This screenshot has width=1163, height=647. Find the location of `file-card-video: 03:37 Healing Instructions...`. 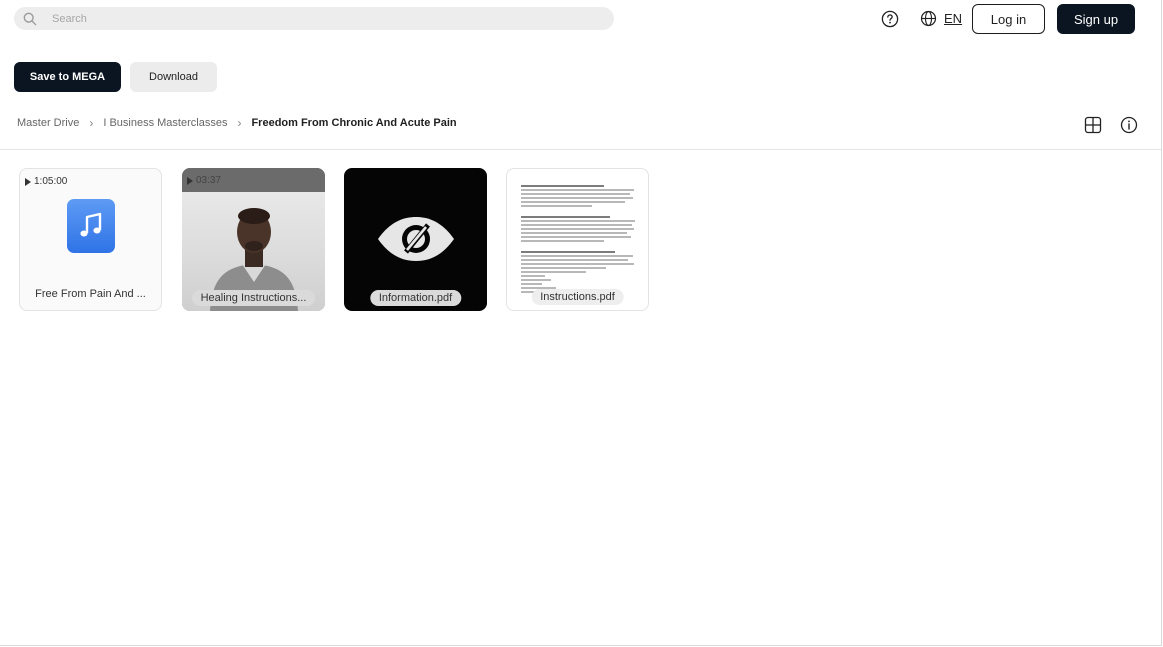

file-card-video: 03:37 Healing Instructions... is located at coordinates (253, 239).